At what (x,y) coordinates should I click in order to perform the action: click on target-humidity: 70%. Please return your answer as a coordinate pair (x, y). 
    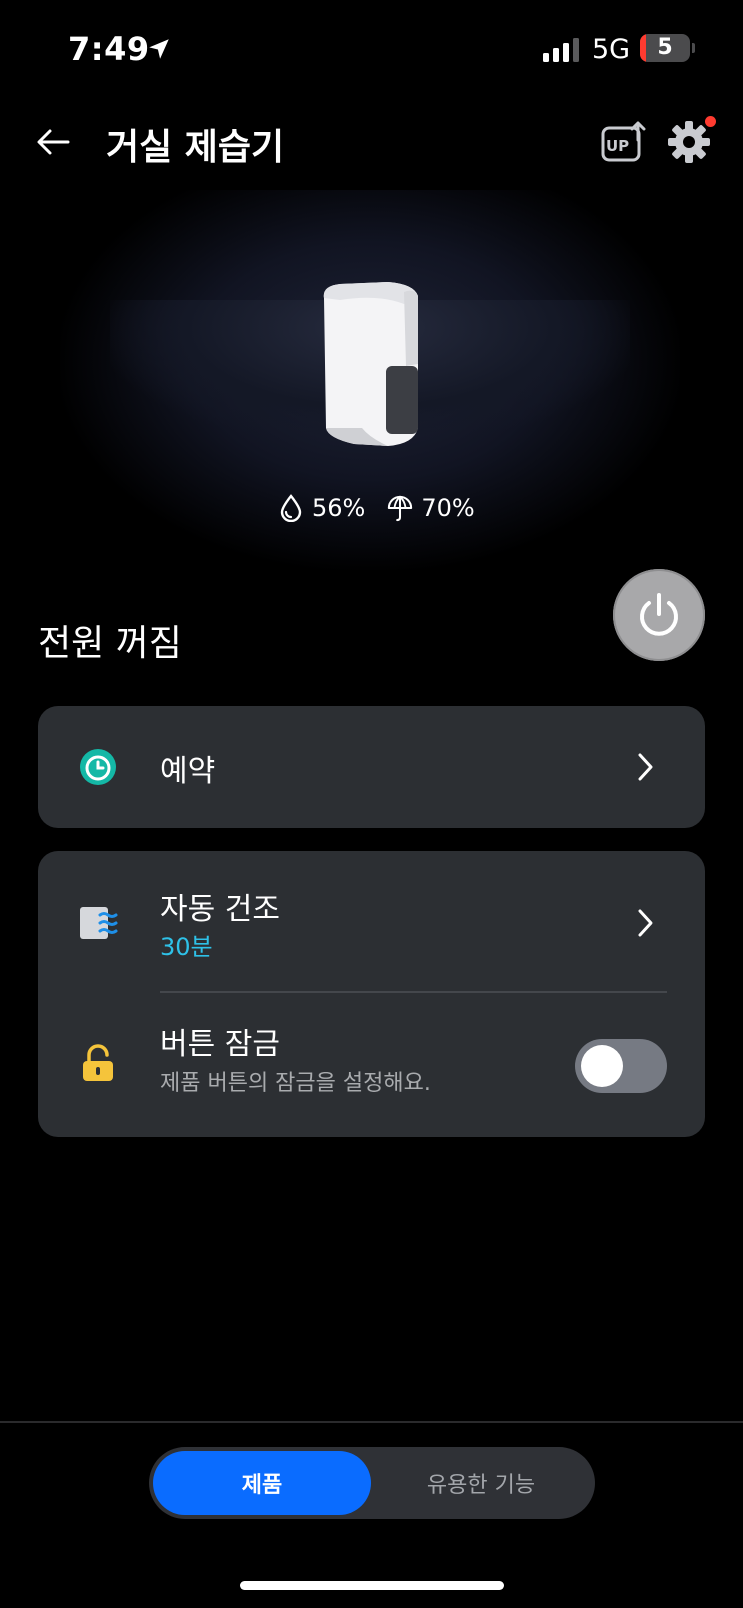
    Looking at the image, I should click on (448, 508).